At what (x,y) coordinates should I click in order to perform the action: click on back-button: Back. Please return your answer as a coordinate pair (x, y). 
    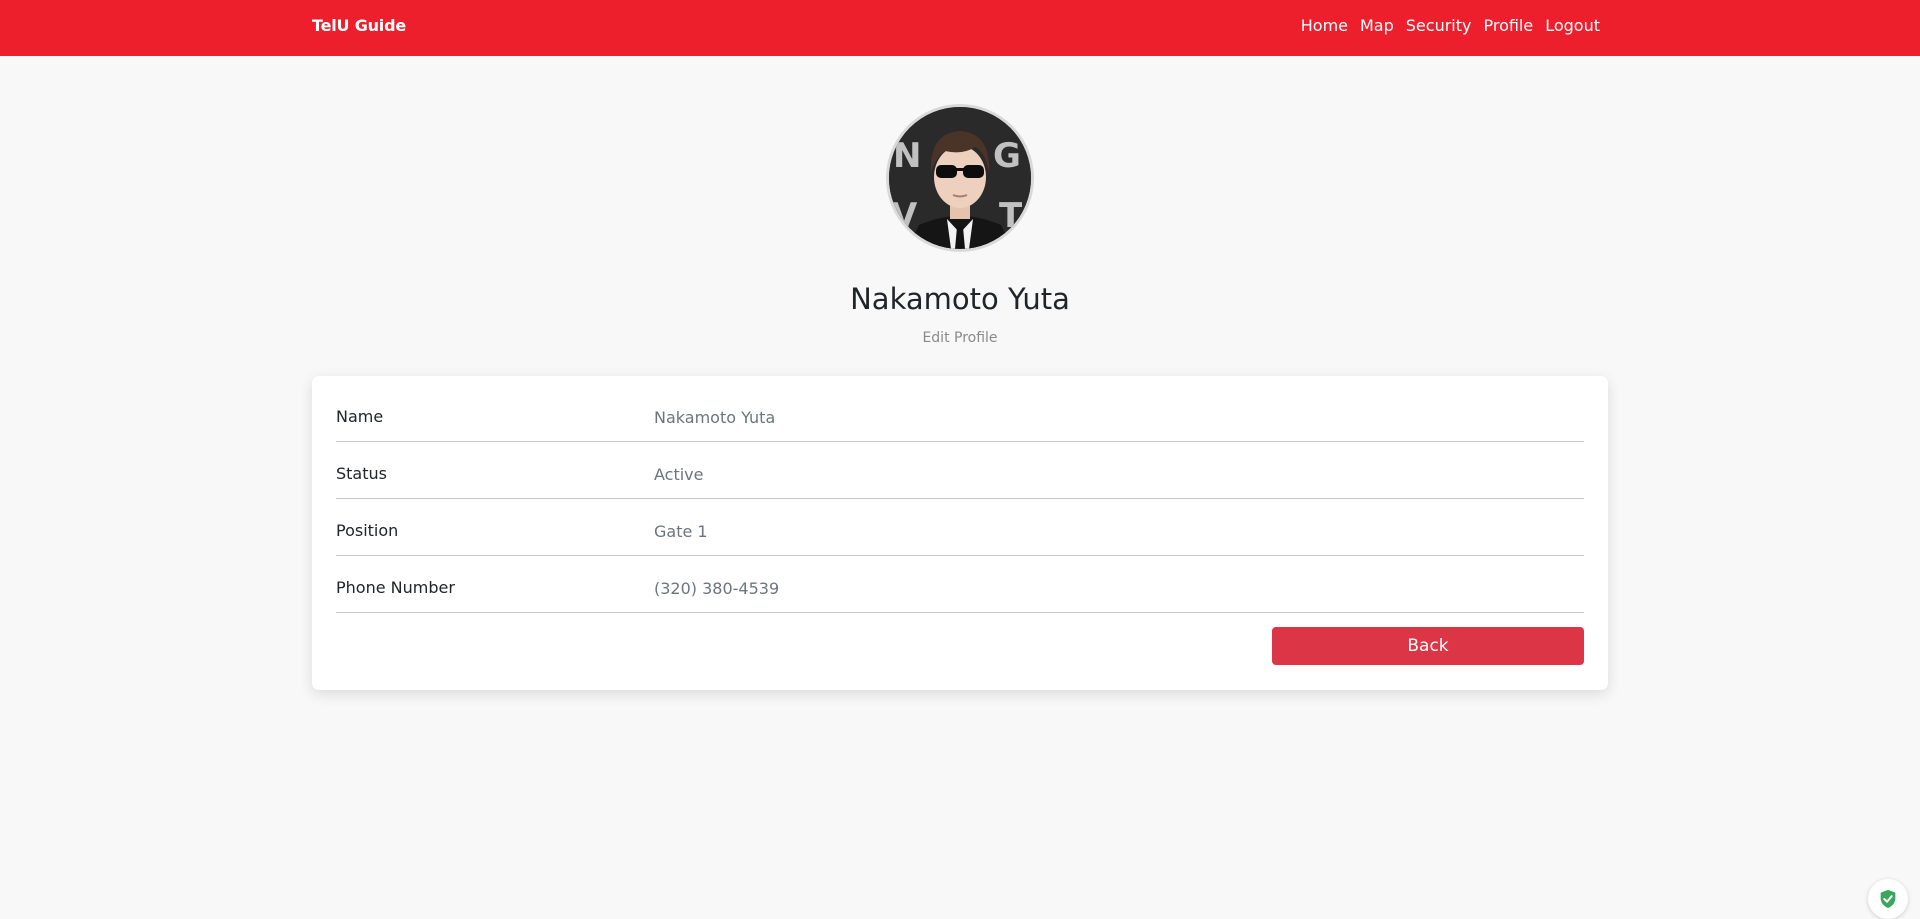
    Looking at the image, I should click on (1428, 646).